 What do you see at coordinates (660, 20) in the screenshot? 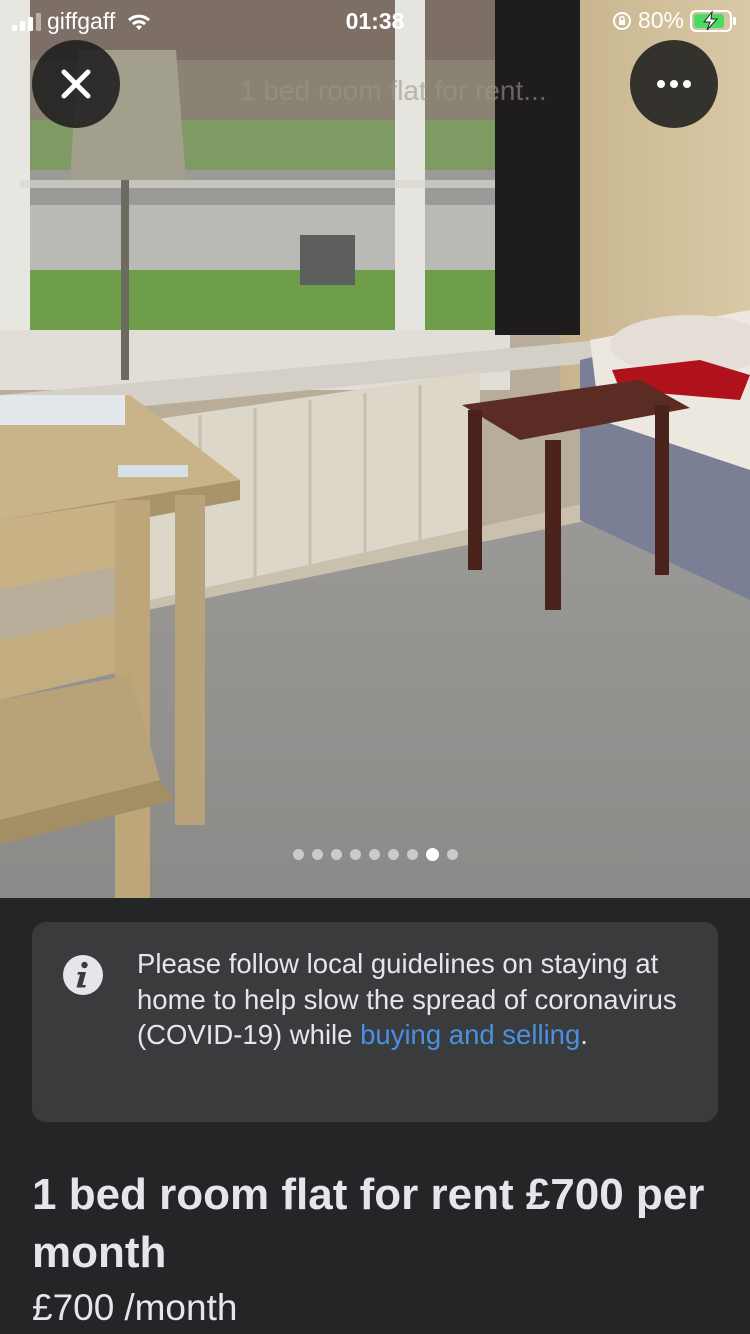
I see `battery-percent: 80%` at bounding box center [660, 20].